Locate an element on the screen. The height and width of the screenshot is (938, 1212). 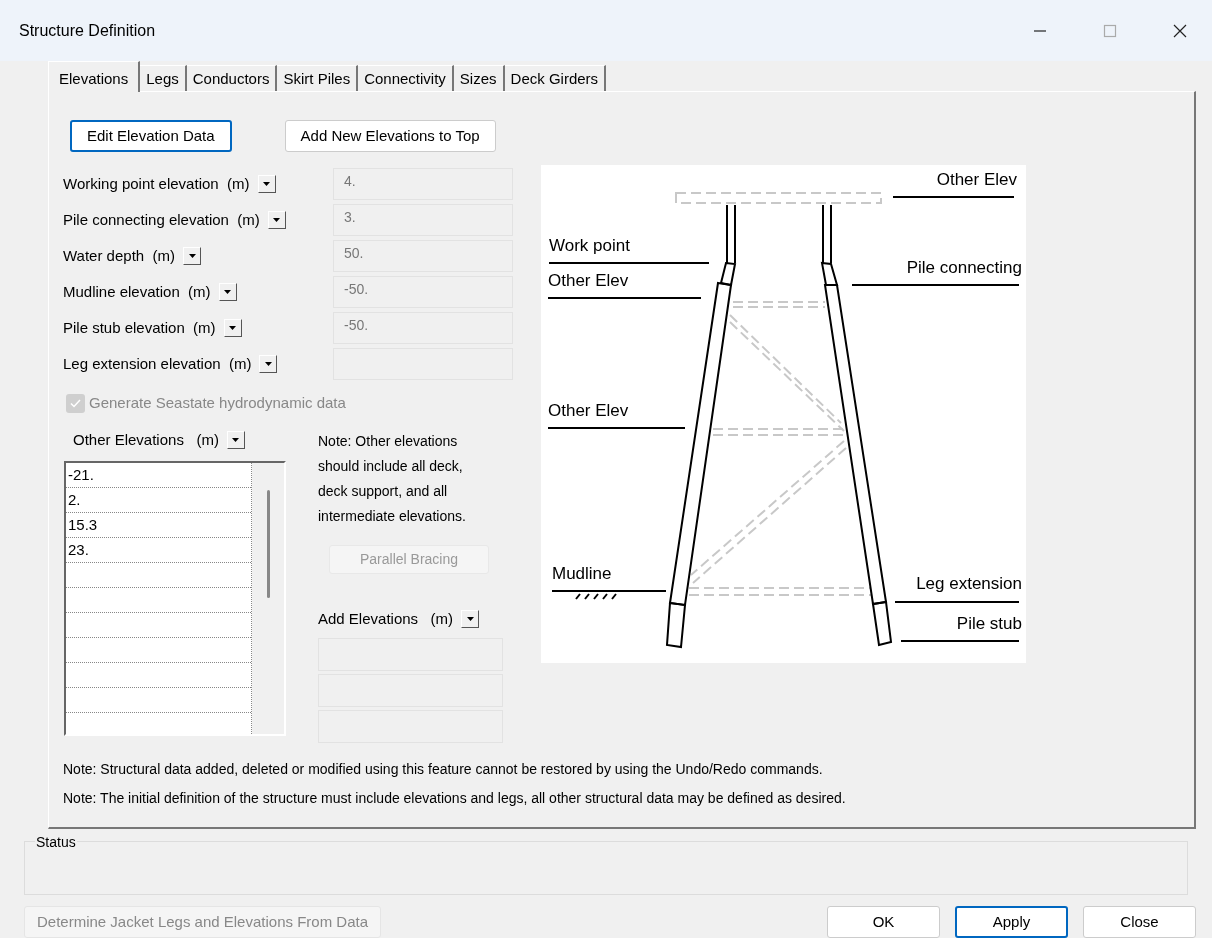
note-text: Note: Other elevations should include all deck, deck support, and all intermediate elevations. is located at coordinates (392, 478).